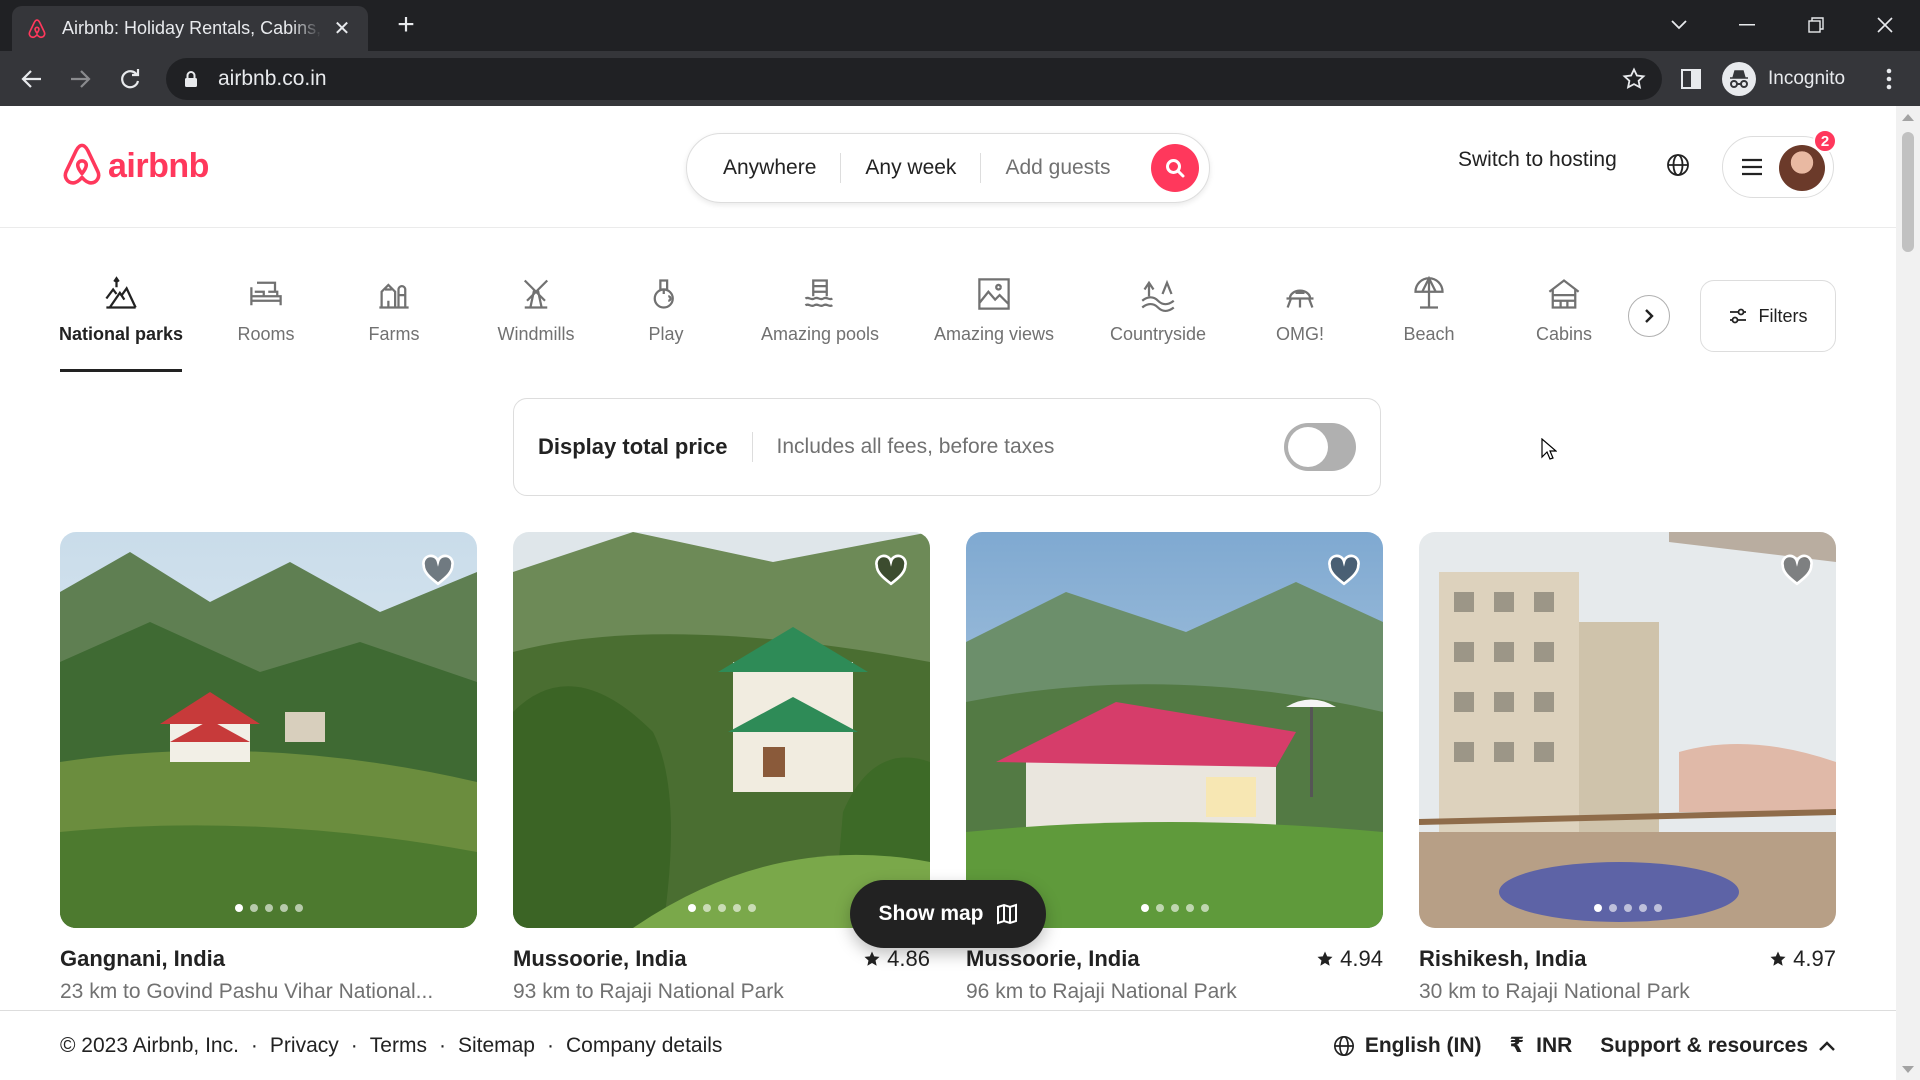 This screenshot has height=1080, width=1920. I want to click on category-beach: Beach, so click(1429, 324).